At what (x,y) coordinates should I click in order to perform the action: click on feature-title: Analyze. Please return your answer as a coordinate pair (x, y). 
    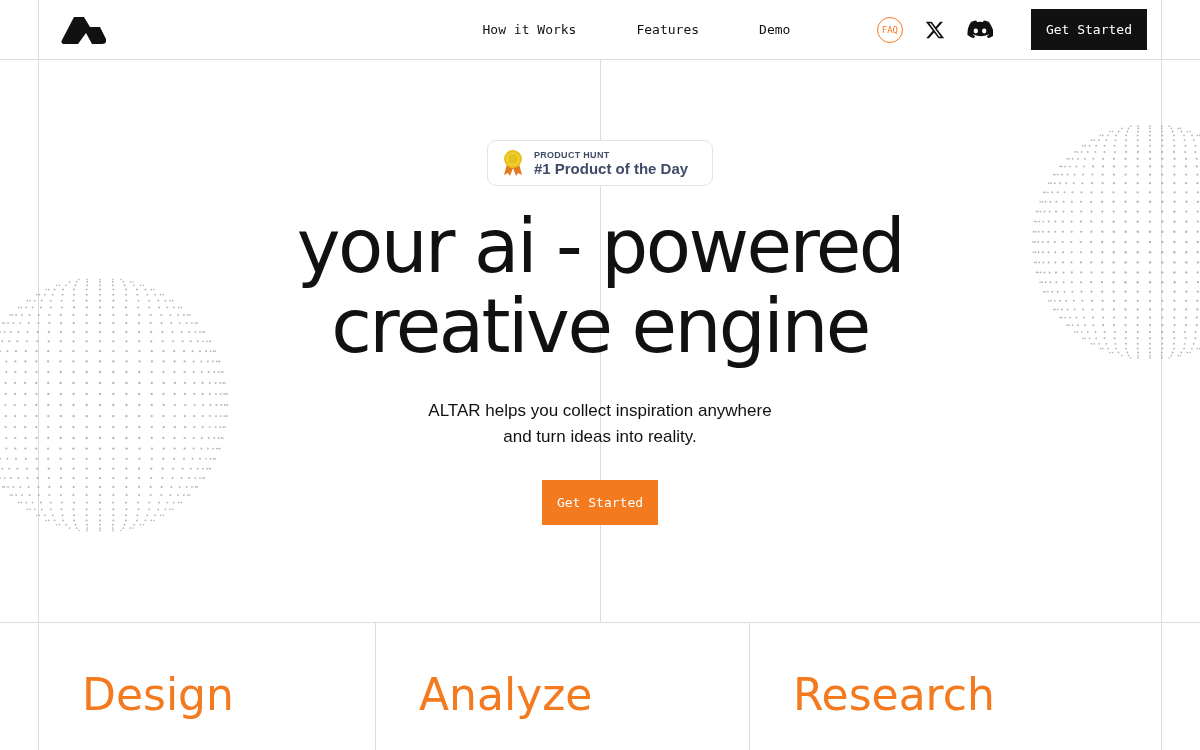
    Looking at the image, I should click on (506, 694).